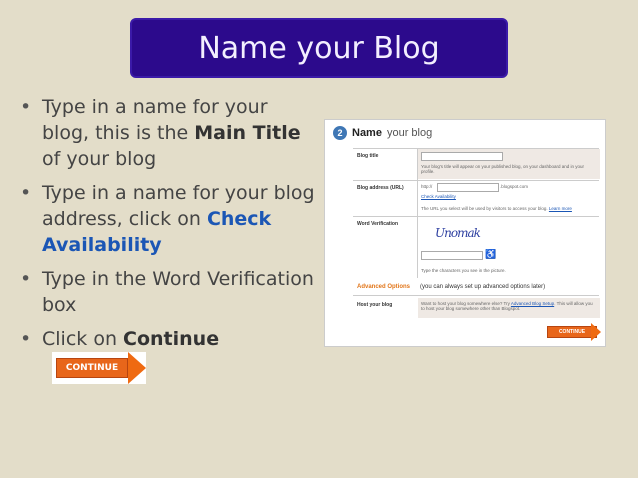 The height and width of the screenshot is (478, 638). What do you see at coordinates (83, 339) in the screenshot?
I see `bullet-4-text: Click on` at bounding box center [83, 339].